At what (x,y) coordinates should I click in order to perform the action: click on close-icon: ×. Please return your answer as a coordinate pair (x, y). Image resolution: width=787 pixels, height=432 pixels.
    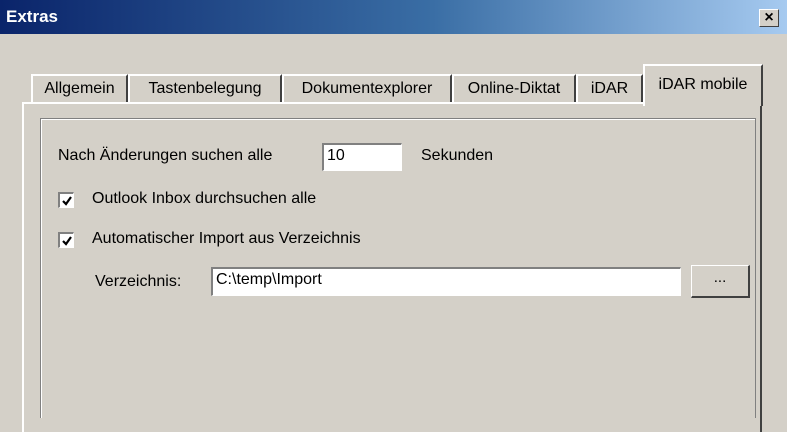
    Looking at the image, I should click on (769, 17).